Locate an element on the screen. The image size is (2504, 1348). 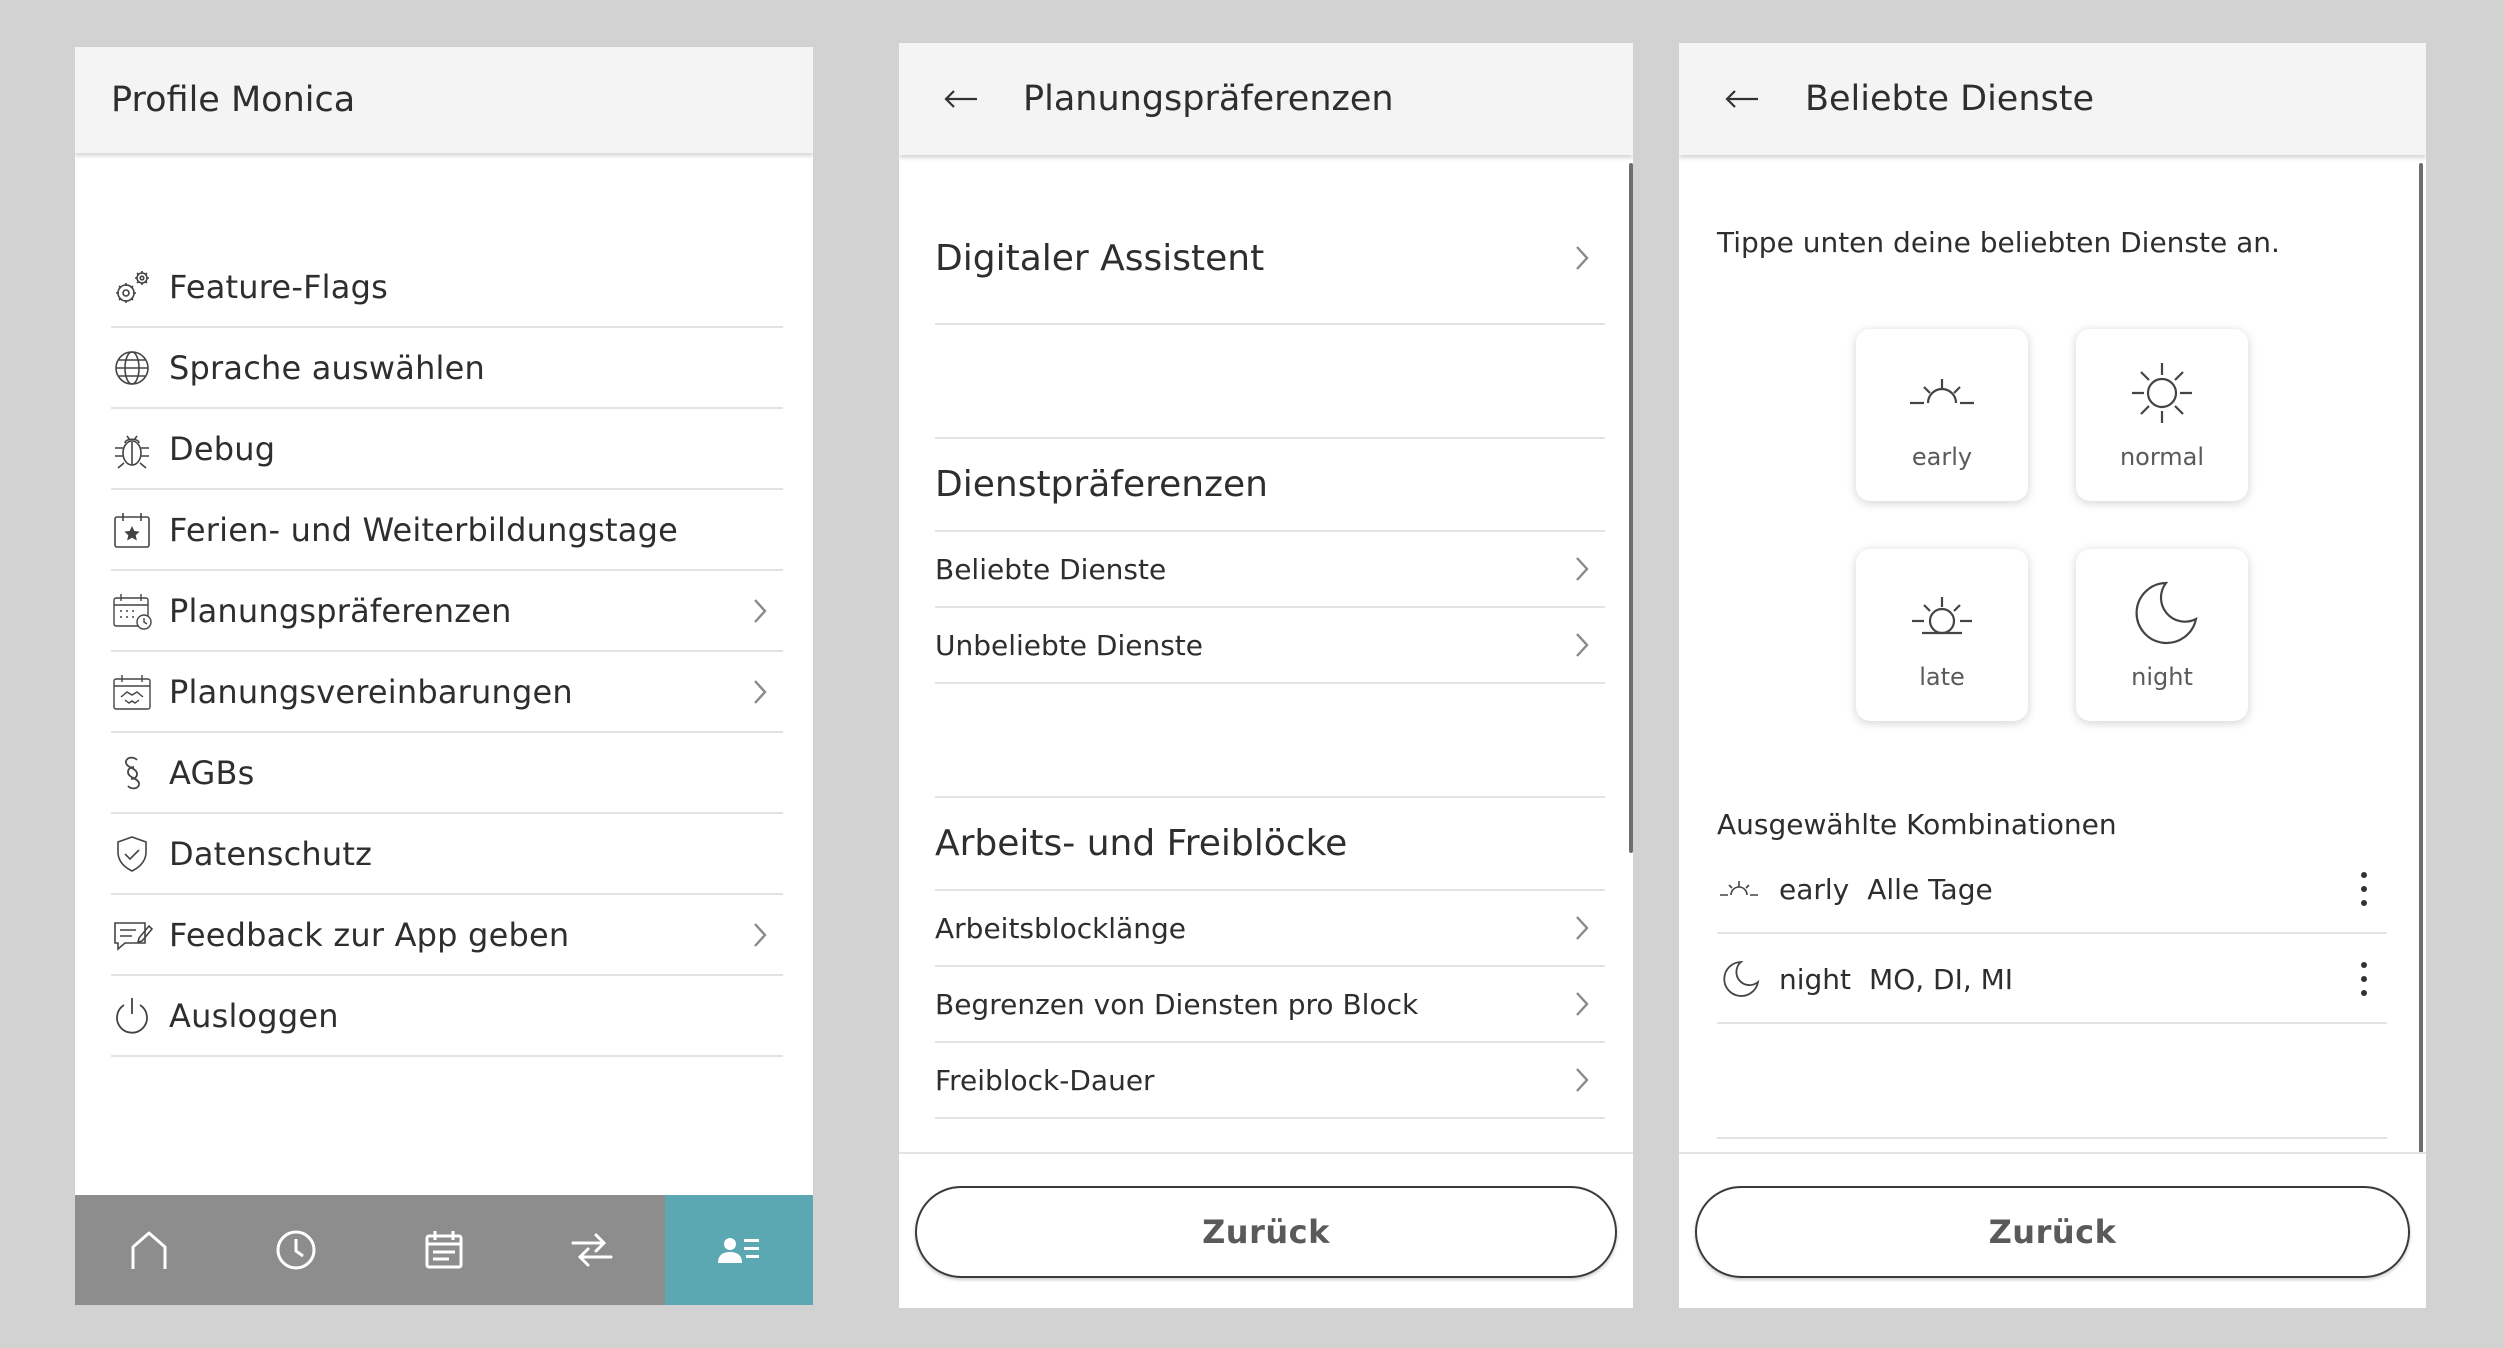
tile-label: late is located at coordinates (1942, 677).